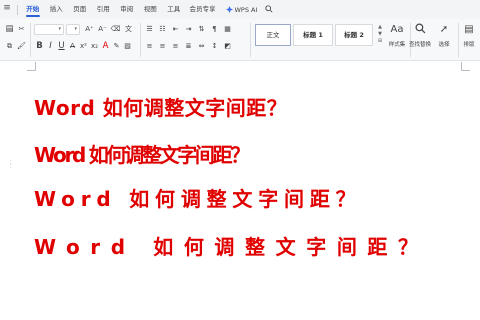  I want to click on italic-icon: I, so click(50, 46).